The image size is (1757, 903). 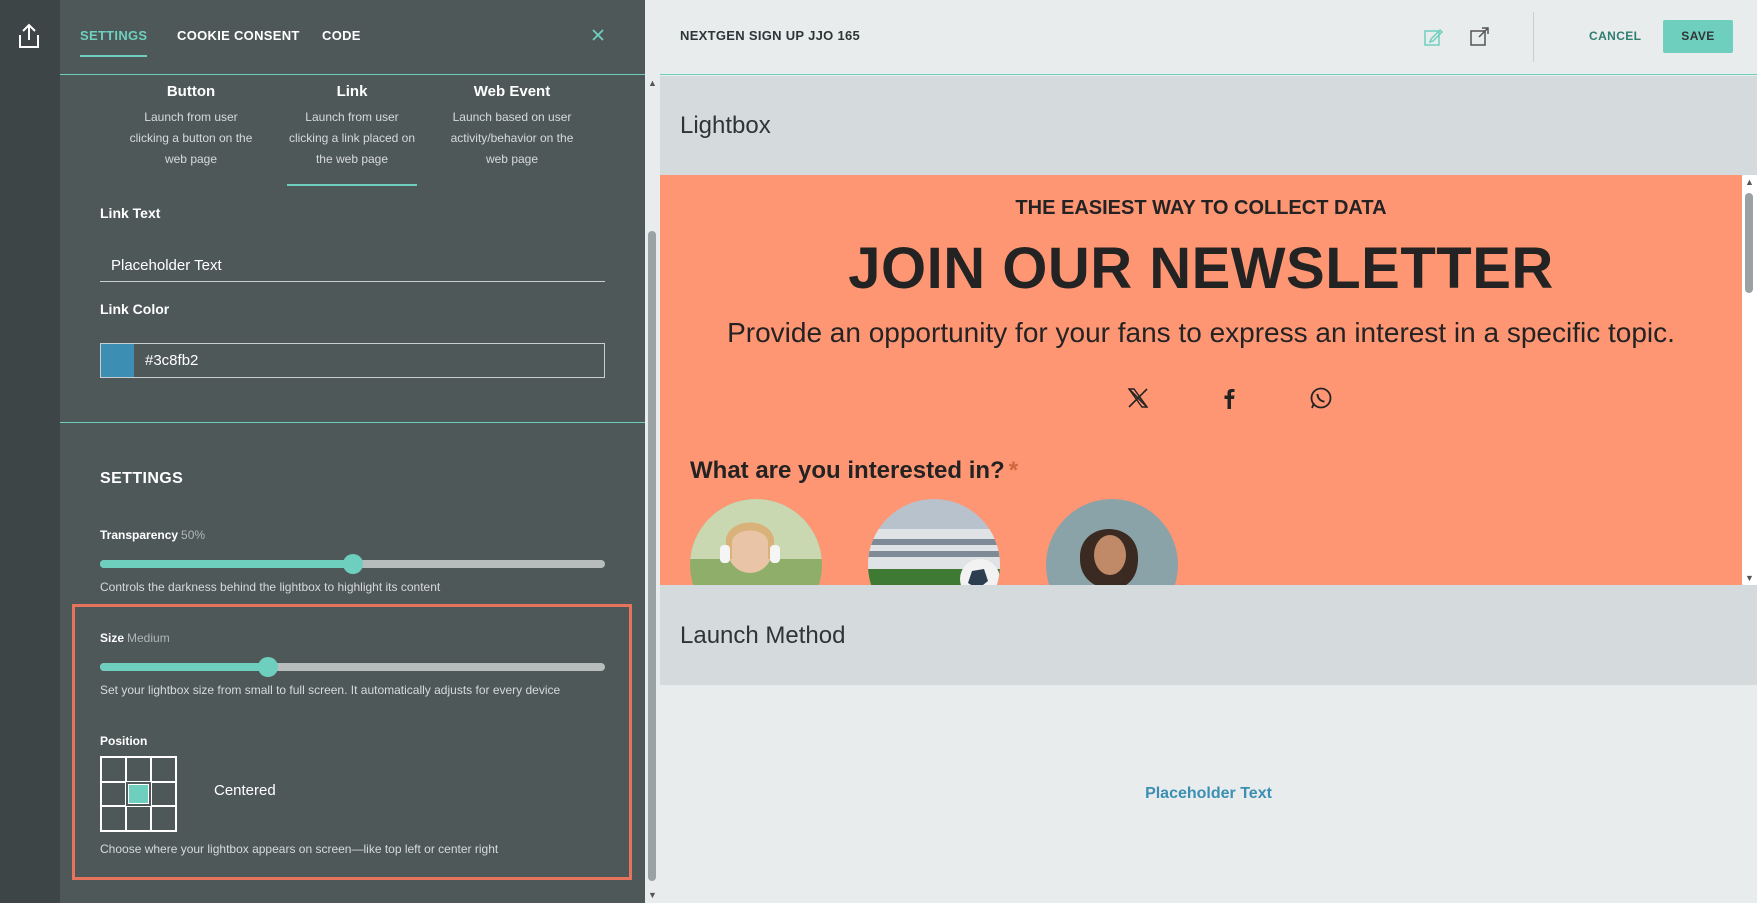 What do you see at coordinates (770, 35) in the screenshot?
I see `page-title: NEXTGEN SIGN UP JJO 165` at bounding box center [770, 35].